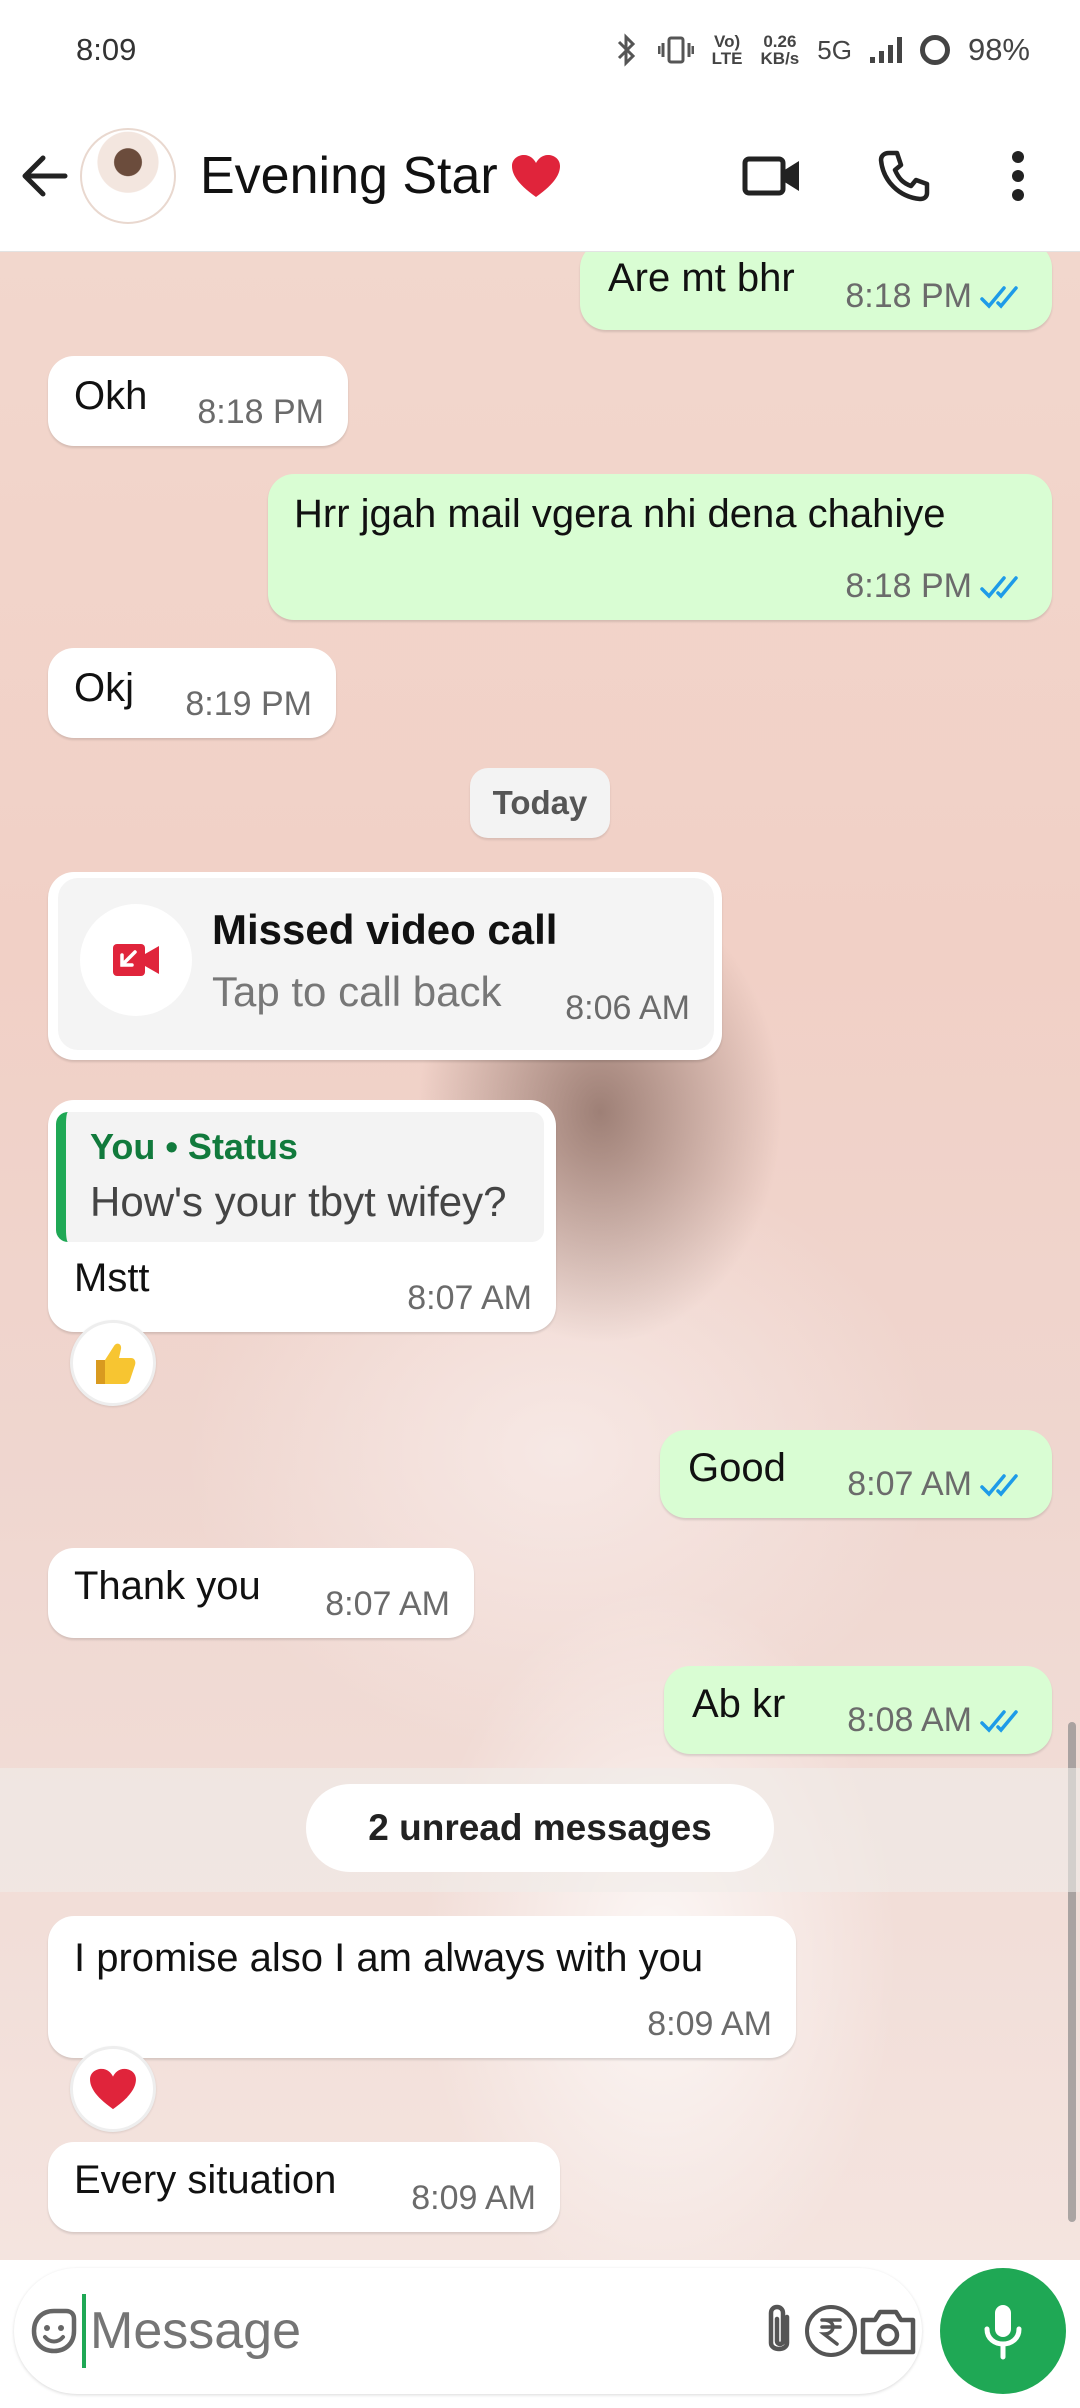 The width and height of the screenshot is (1080, 2408). Describe the element at coordinates (385, 929) in the screenshot. I see `missed-call-title: Missed video call` at that location.